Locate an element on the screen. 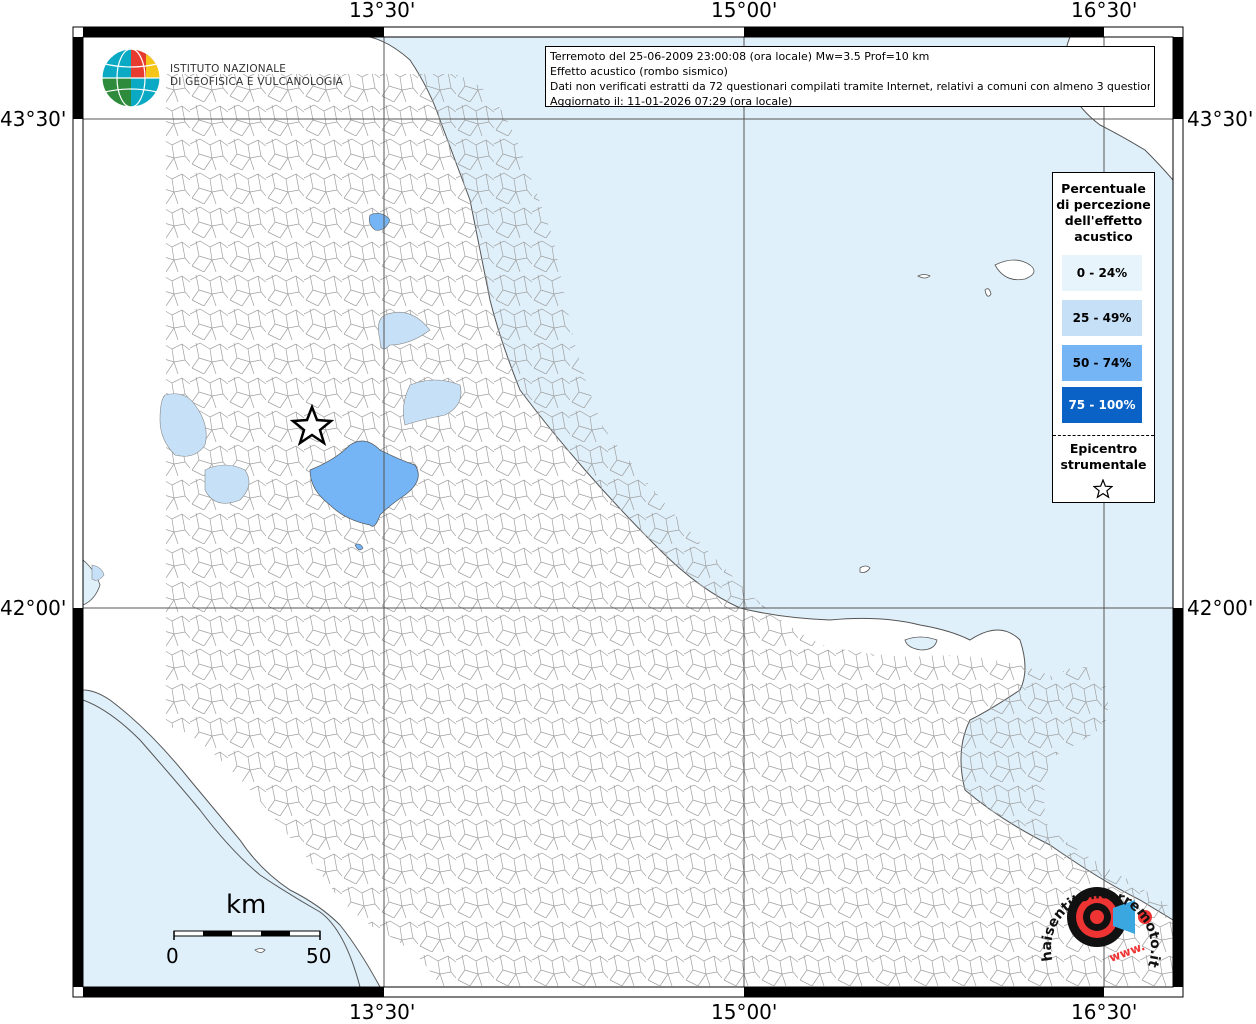 Image resolution: width=1256 pixels, height=1024 pixels. scale-end: 50 is located at coordinates (319, 956).